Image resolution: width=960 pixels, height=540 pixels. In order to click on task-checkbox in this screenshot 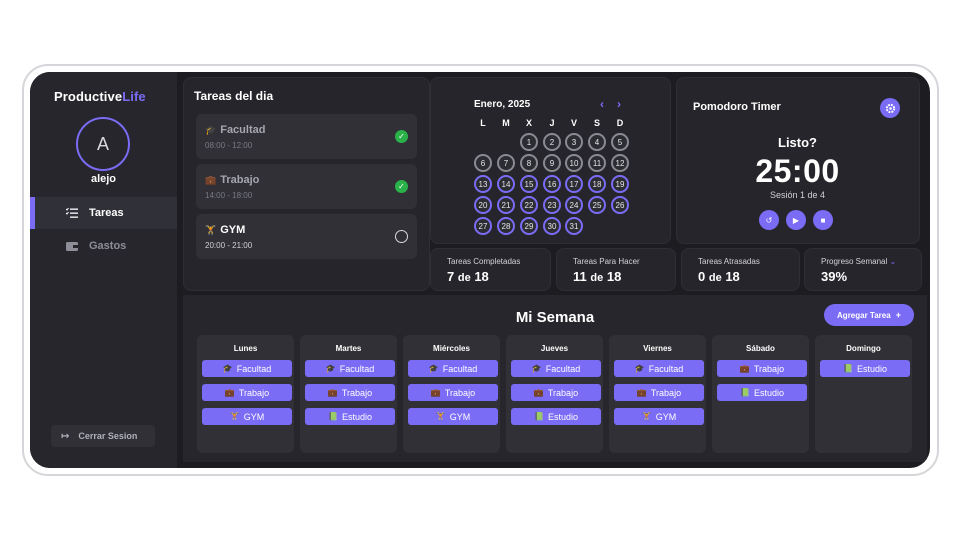, I will do `click(401, 236)`.